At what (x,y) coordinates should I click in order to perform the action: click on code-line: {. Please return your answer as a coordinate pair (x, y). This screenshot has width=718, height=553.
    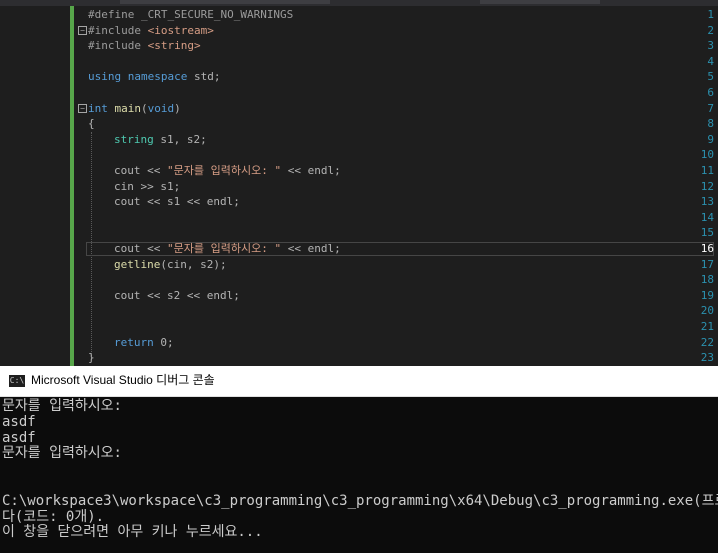
    Looking at the image, I should click on (91, 124).